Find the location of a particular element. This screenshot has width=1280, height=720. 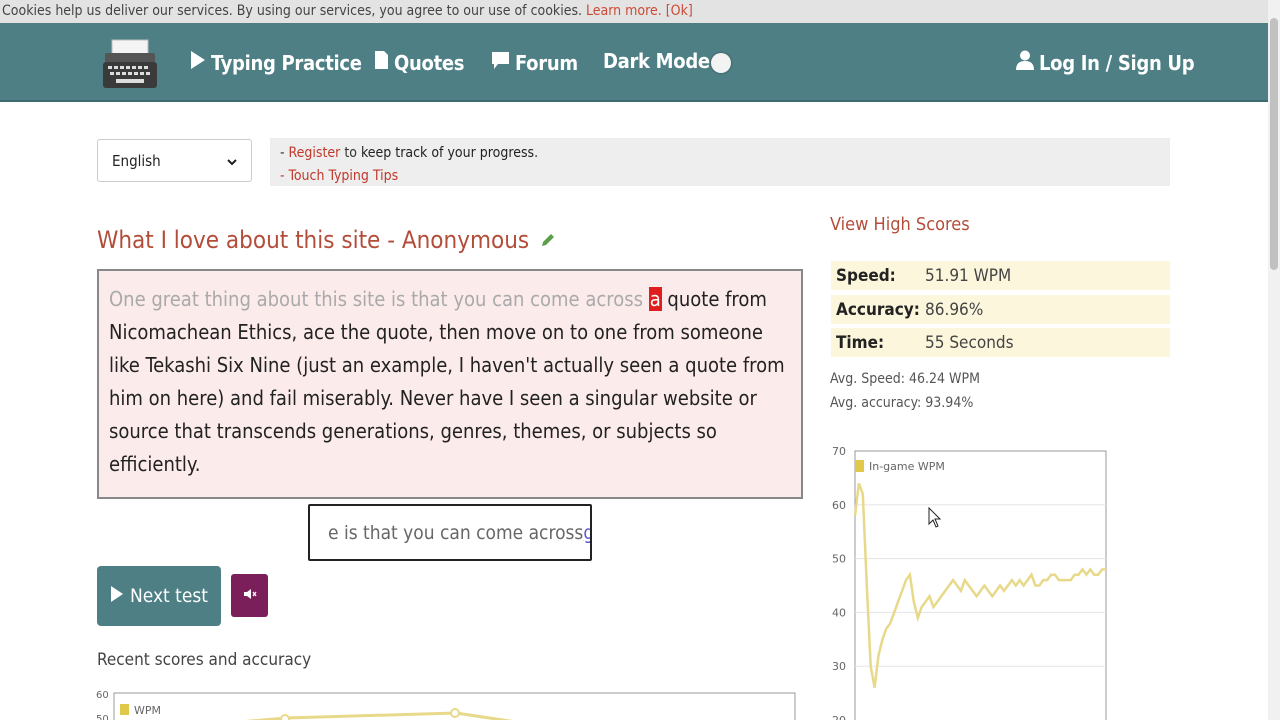

wpm-chart-frame is located at coordinates (980, 585).